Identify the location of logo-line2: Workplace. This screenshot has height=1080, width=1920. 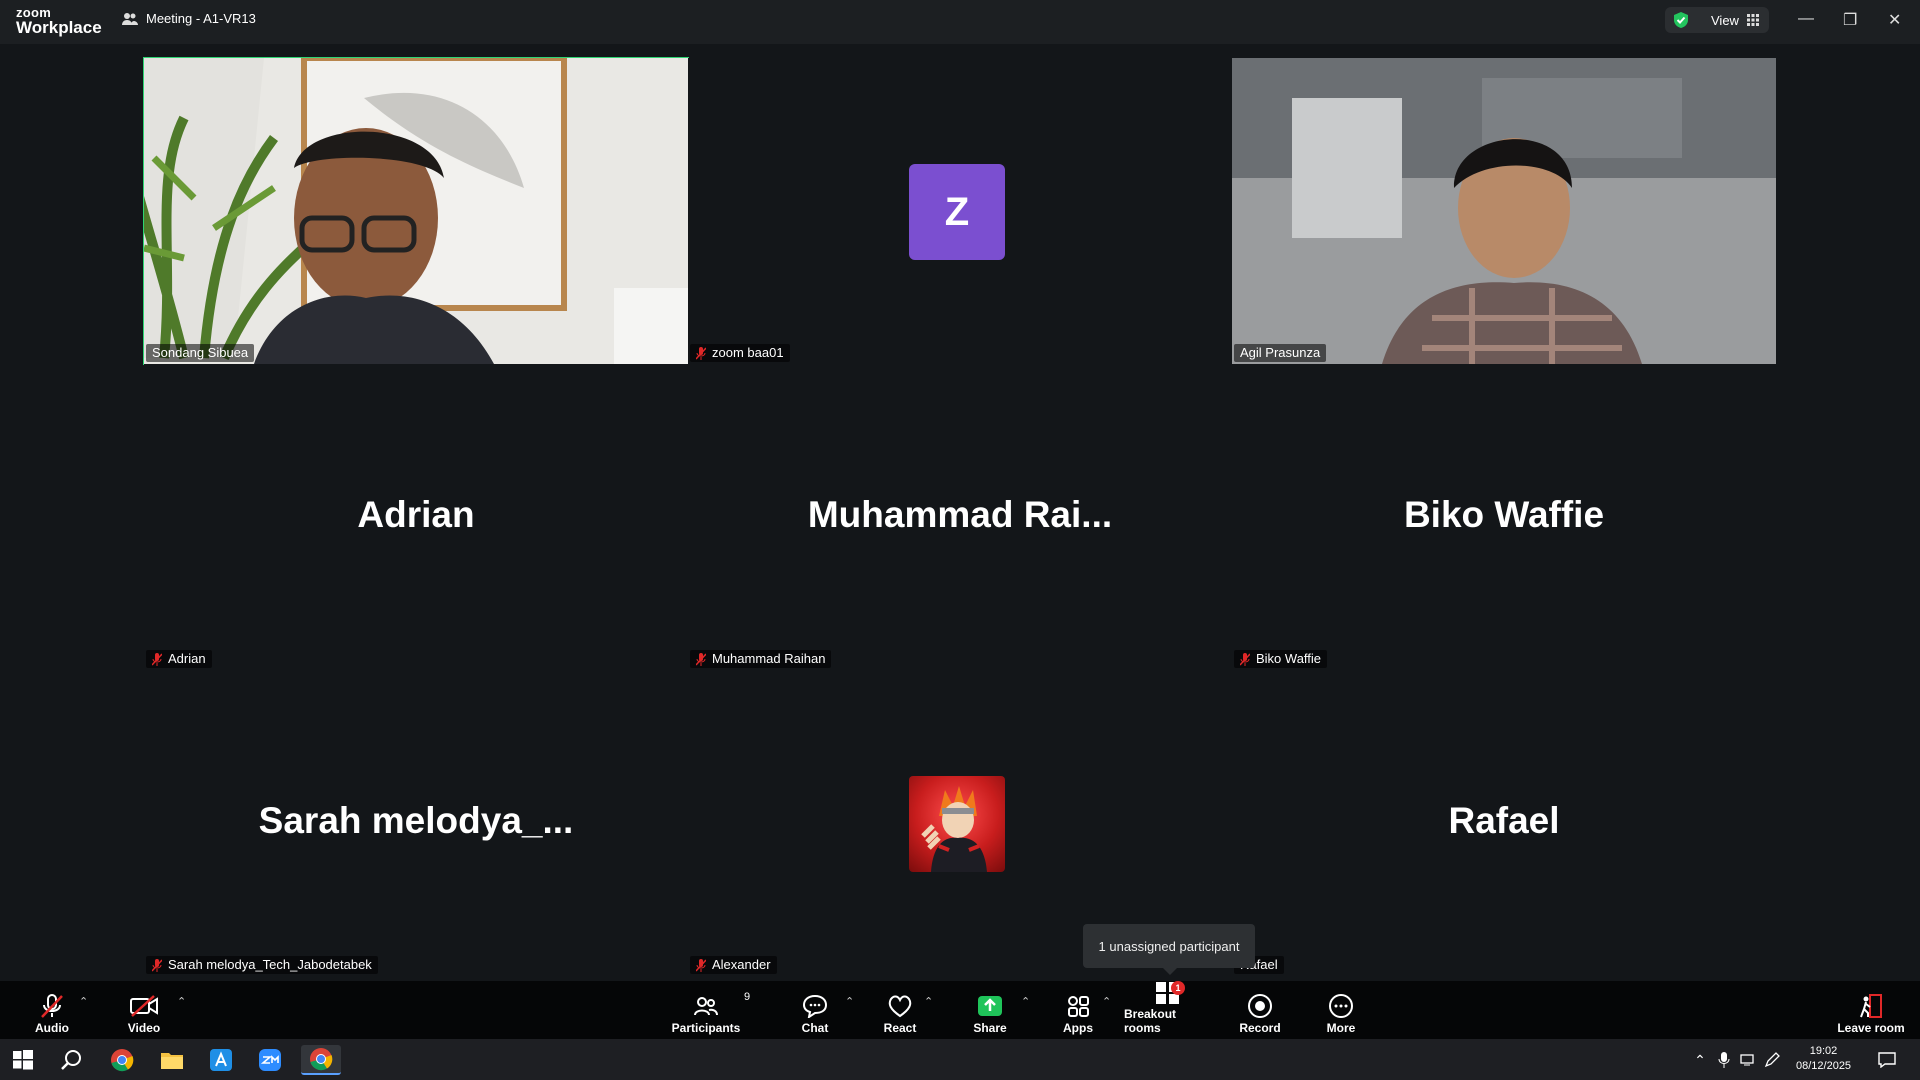
(59, 27).